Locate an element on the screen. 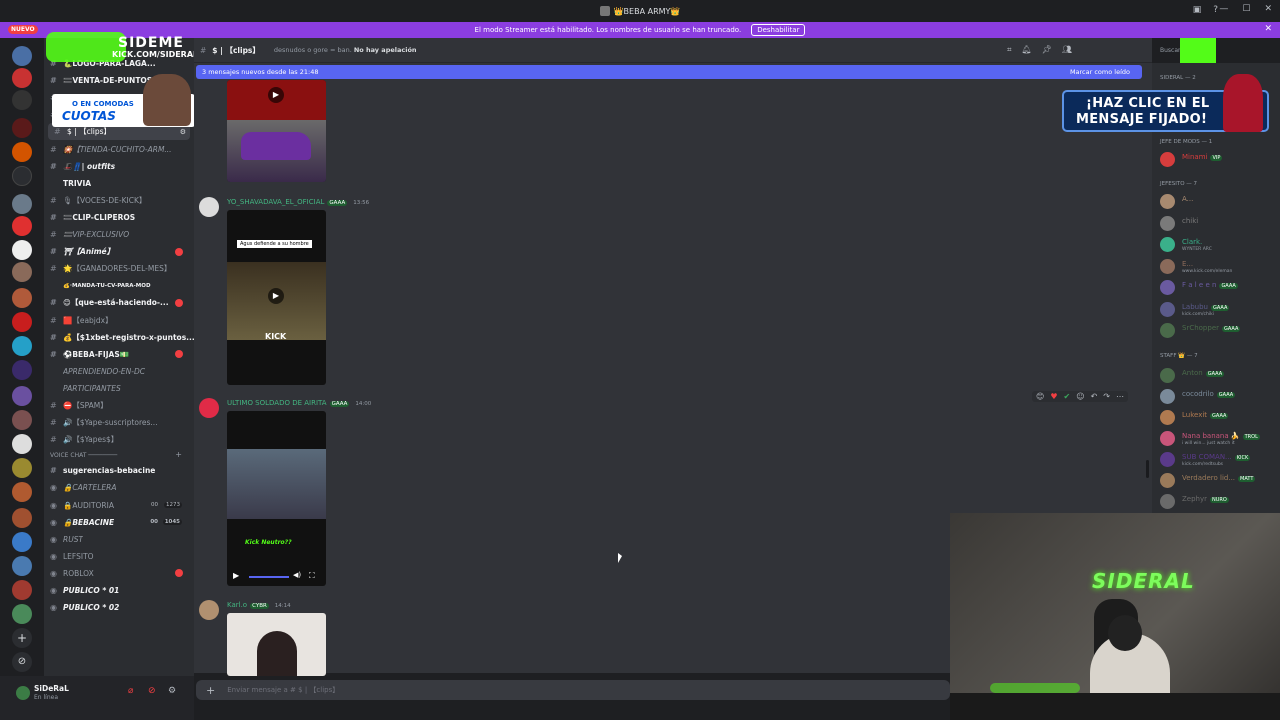 This screenshot has width=1280, height=720. voice-channel-item: ◉ PUBLICO * 02 is located at coordinates (119, 607).